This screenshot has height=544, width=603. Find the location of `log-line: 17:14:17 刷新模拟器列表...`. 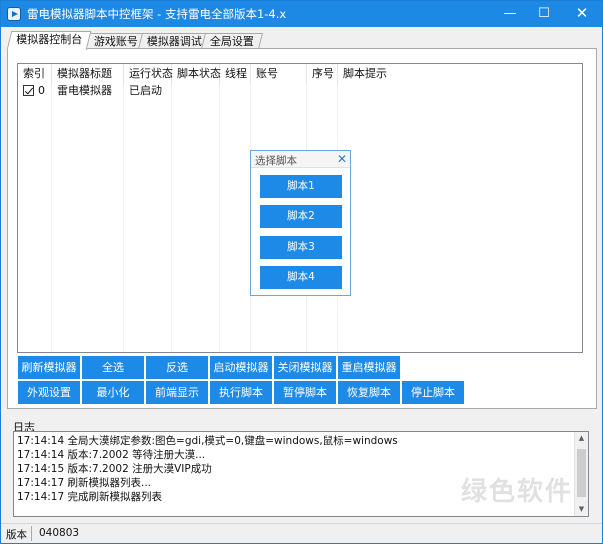

log-line: 17:14:17 刷新模拟器列表... is located at coordinates (84, 483).